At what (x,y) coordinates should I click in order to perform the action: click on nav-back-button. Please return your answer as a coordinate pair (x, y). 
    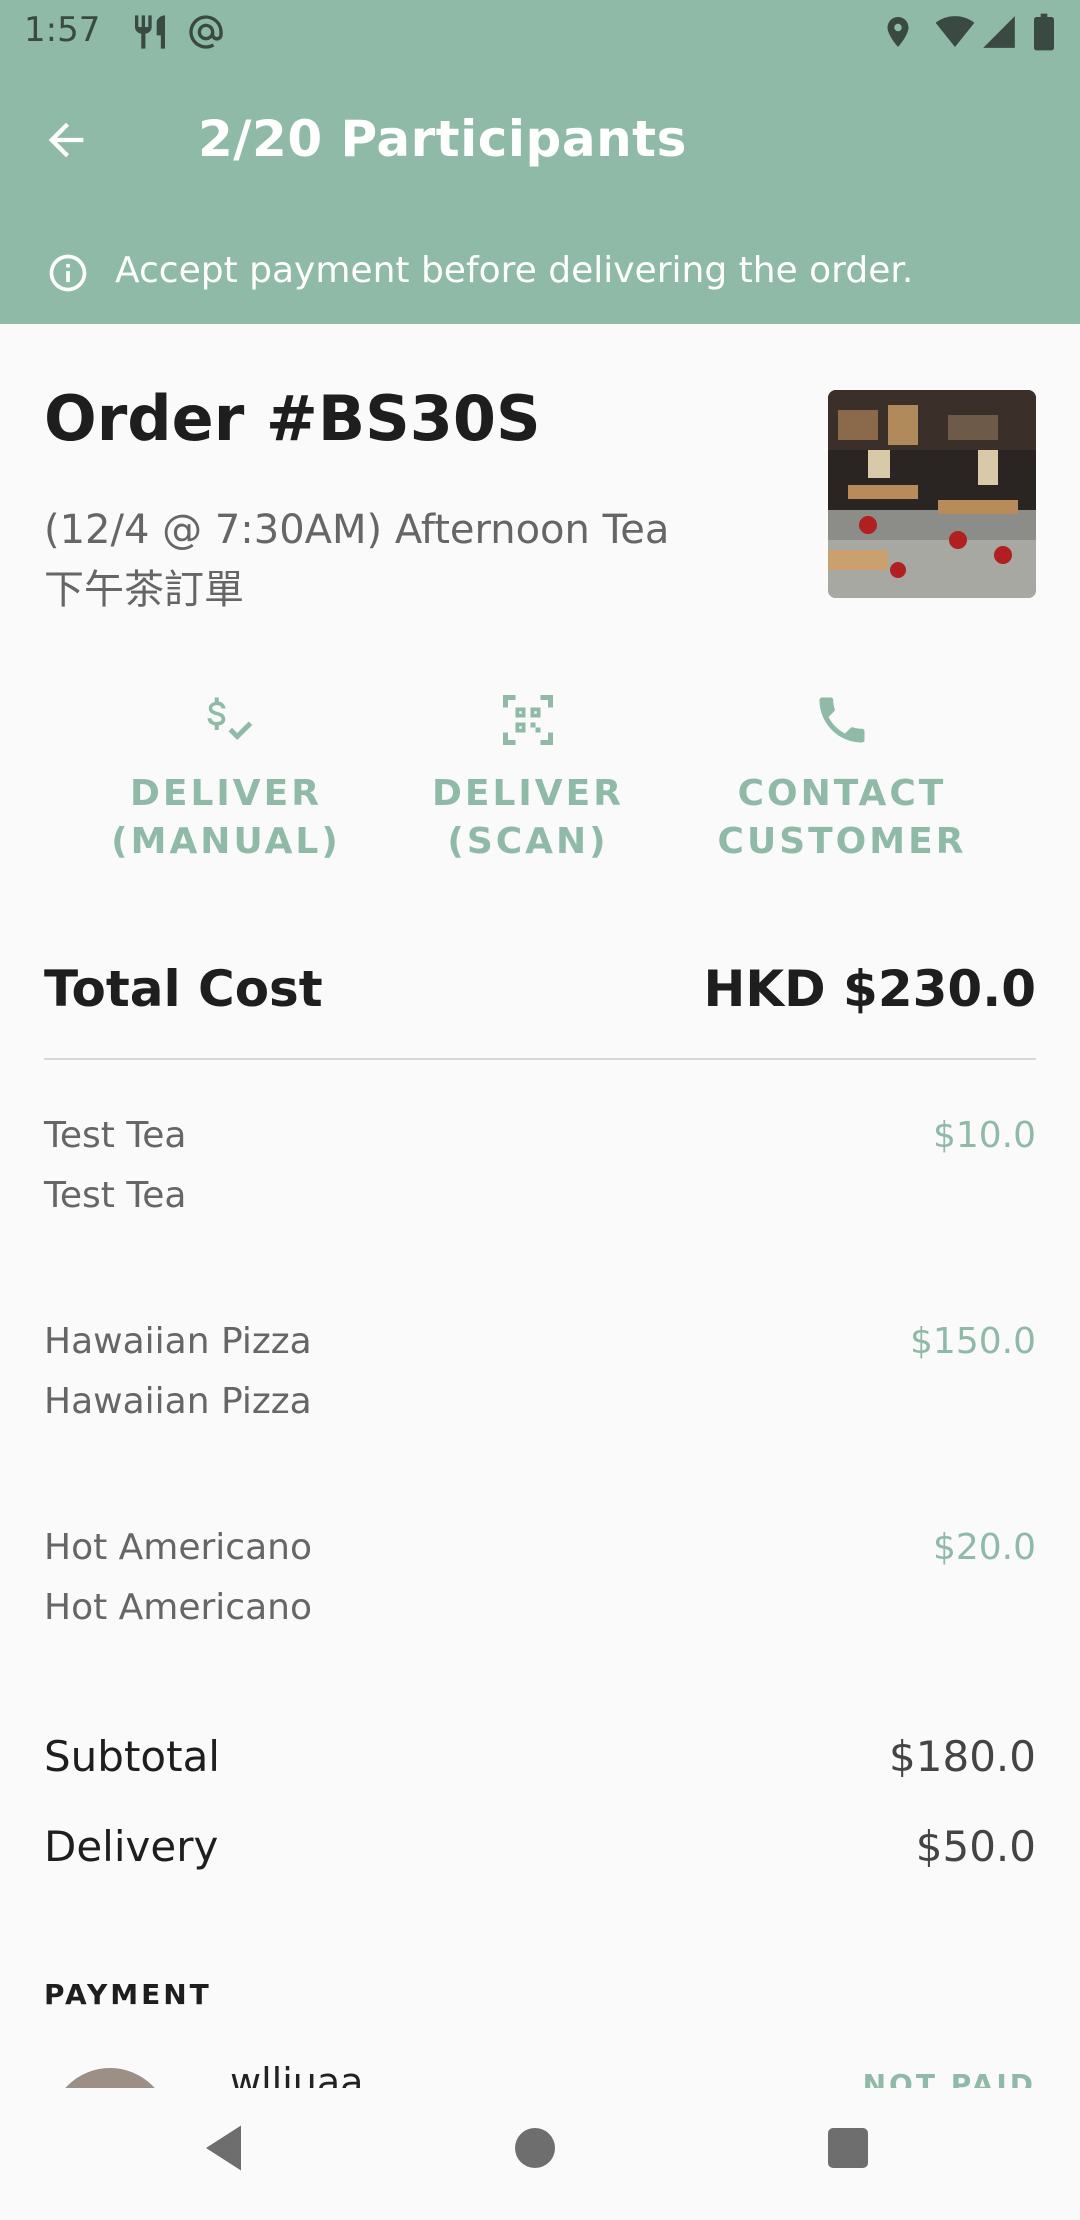
    Looking at the image, I should click on (231, 2153).